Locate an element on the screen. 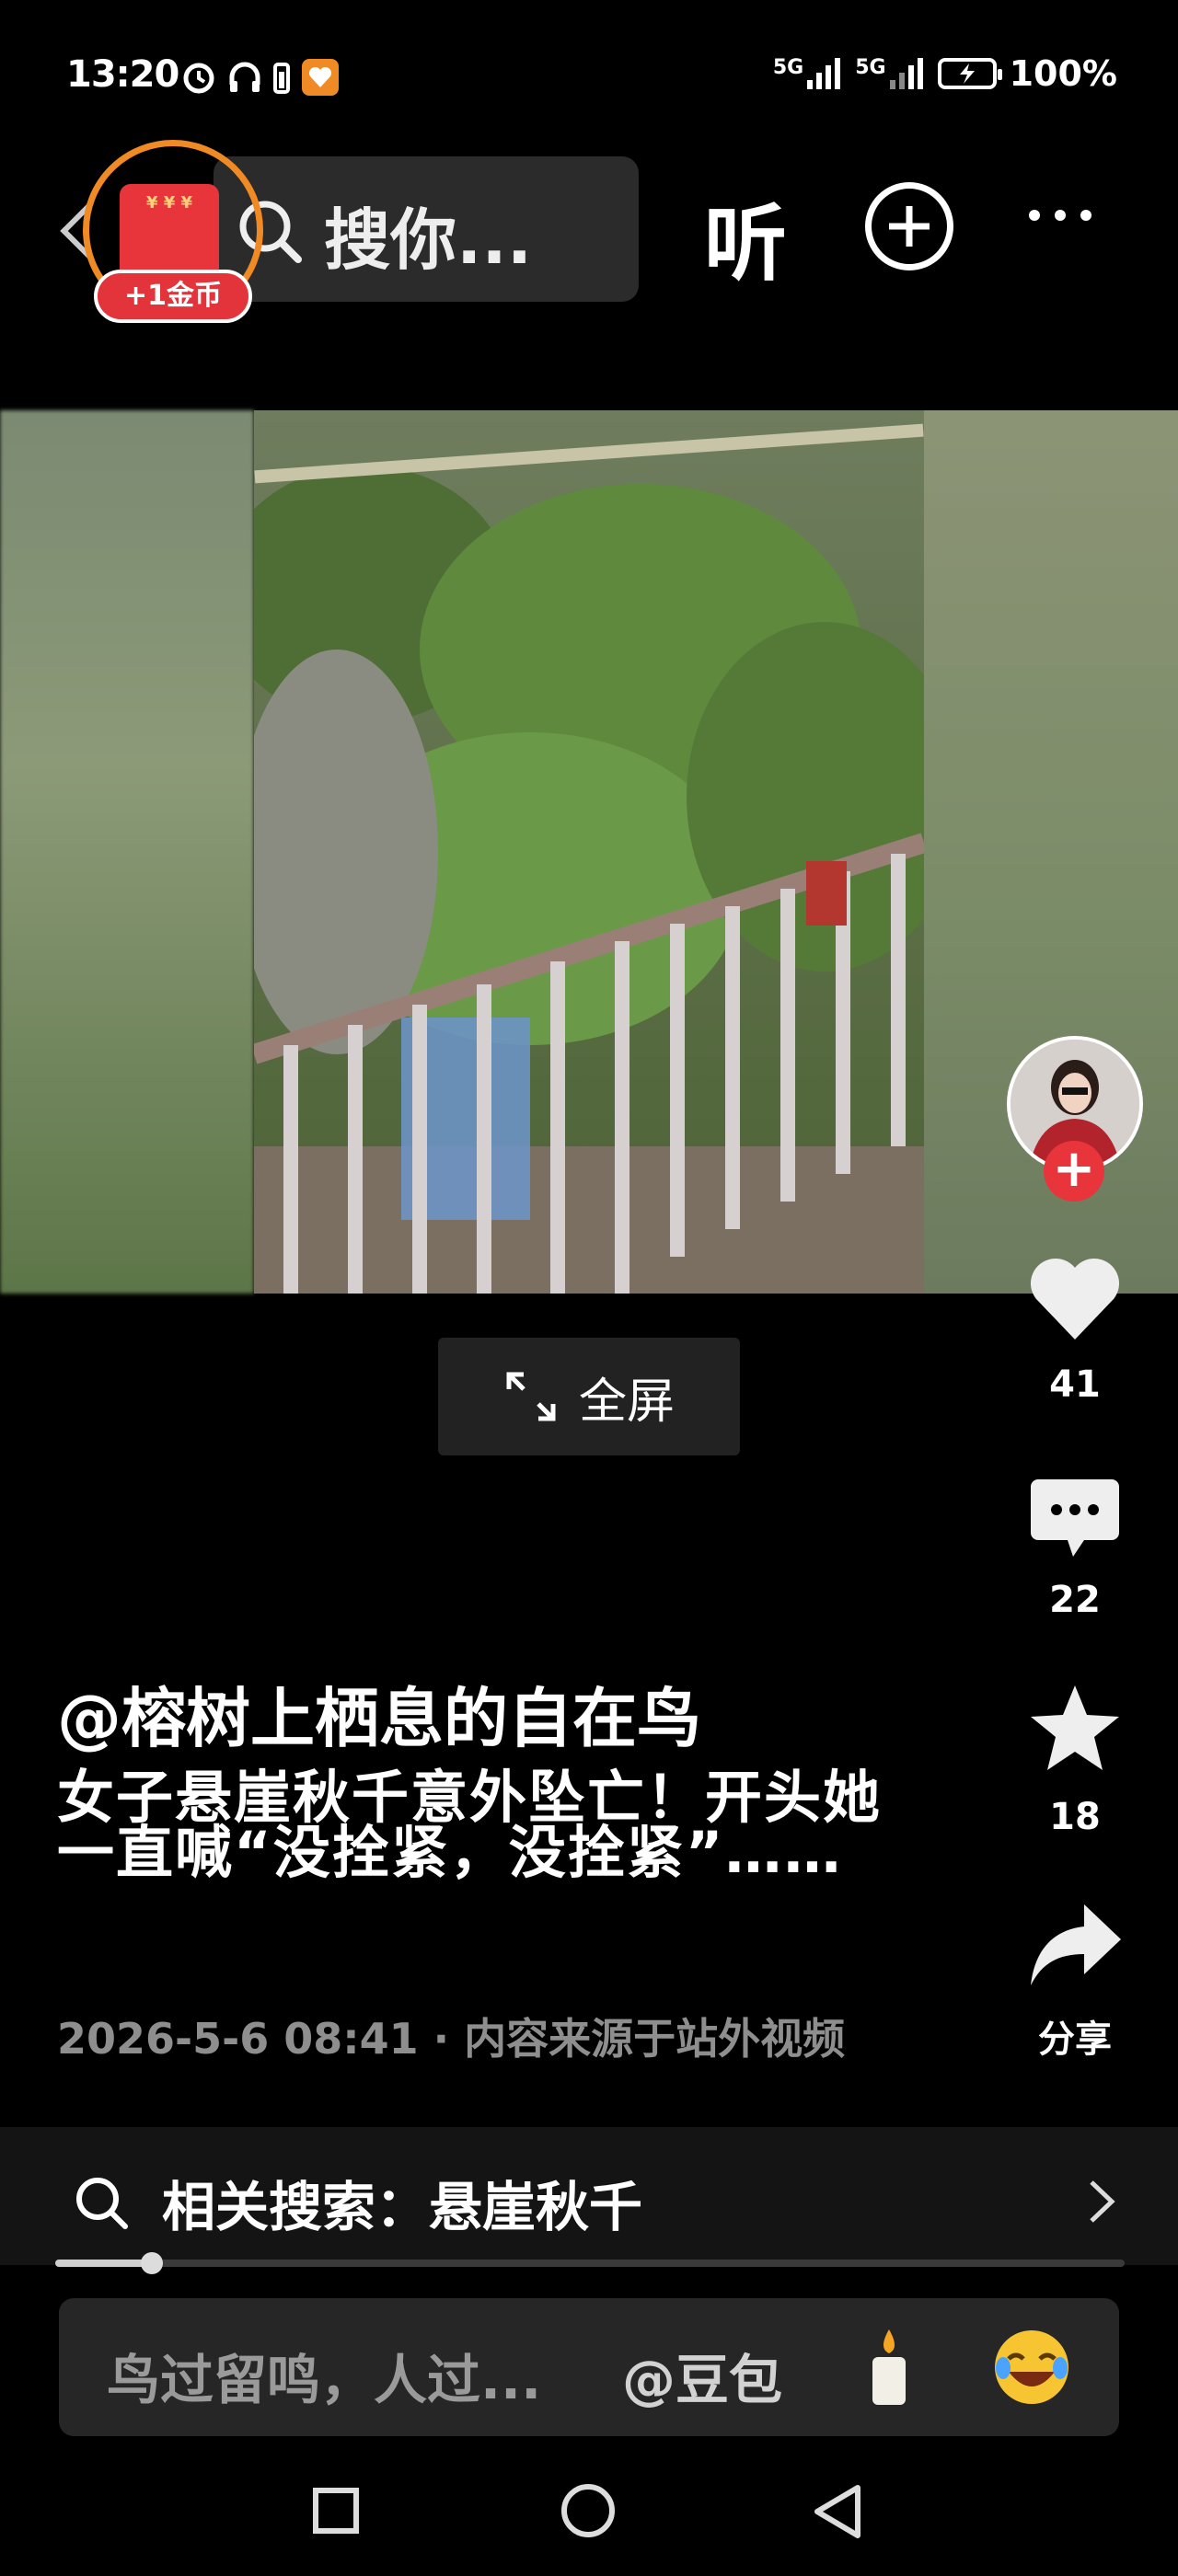 The width and height of the screenshot is (1178, 2576). signal-icon is located at coordinates (824, 73).